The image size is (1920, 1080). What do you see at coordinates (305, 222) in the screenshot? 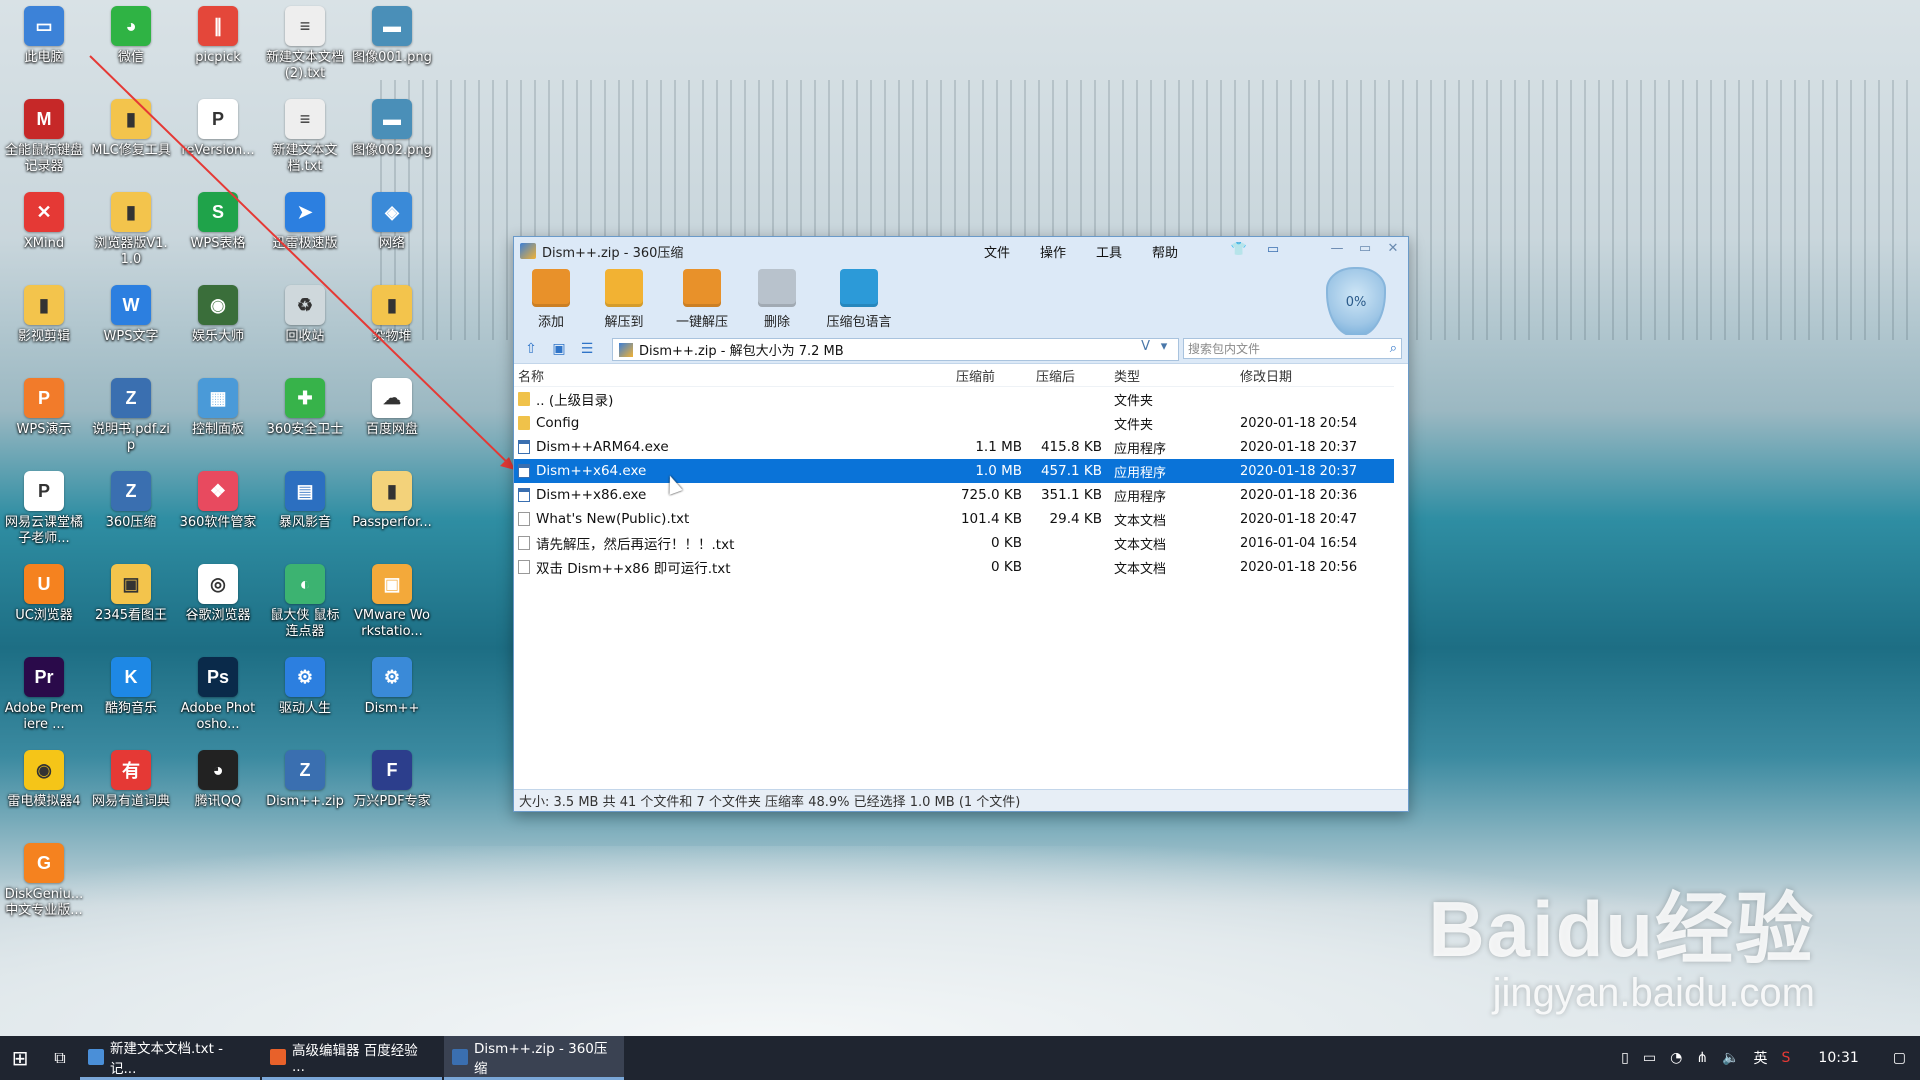
I see `desktop-icon: ➤ 迅雷极速版` at bounding box center [305, 222].